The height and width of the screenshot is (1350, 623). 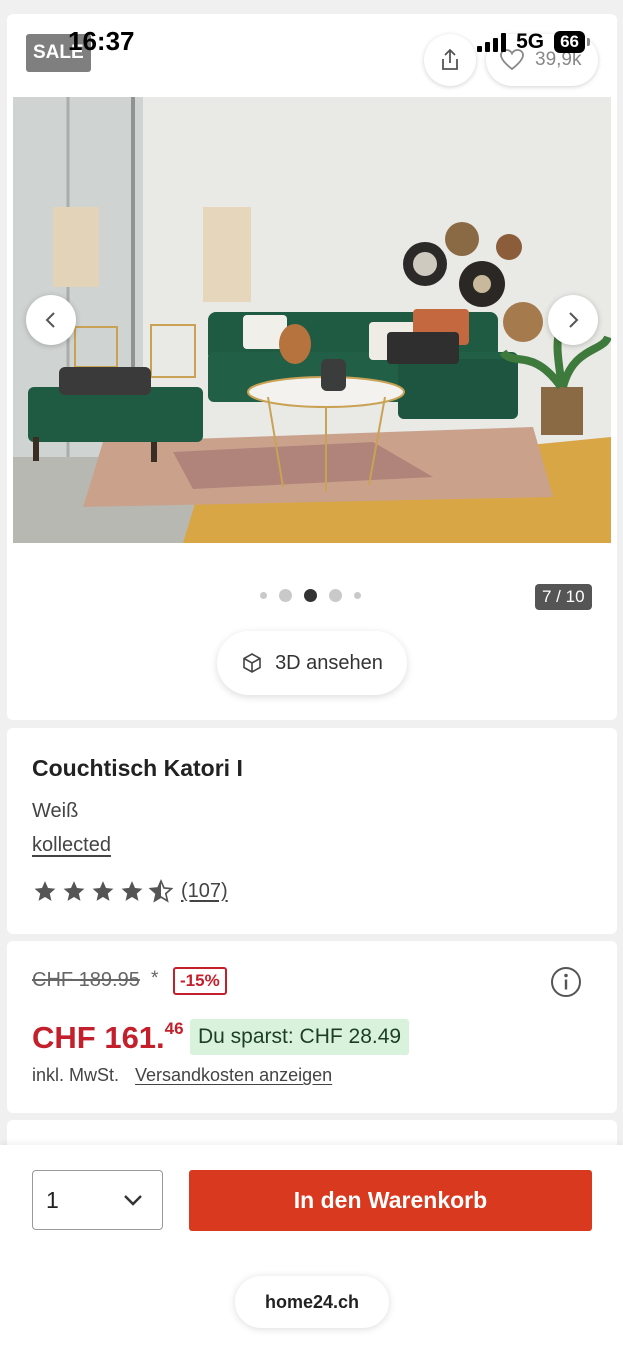 I want to click on signal-icon, so click(x=492, y=42).